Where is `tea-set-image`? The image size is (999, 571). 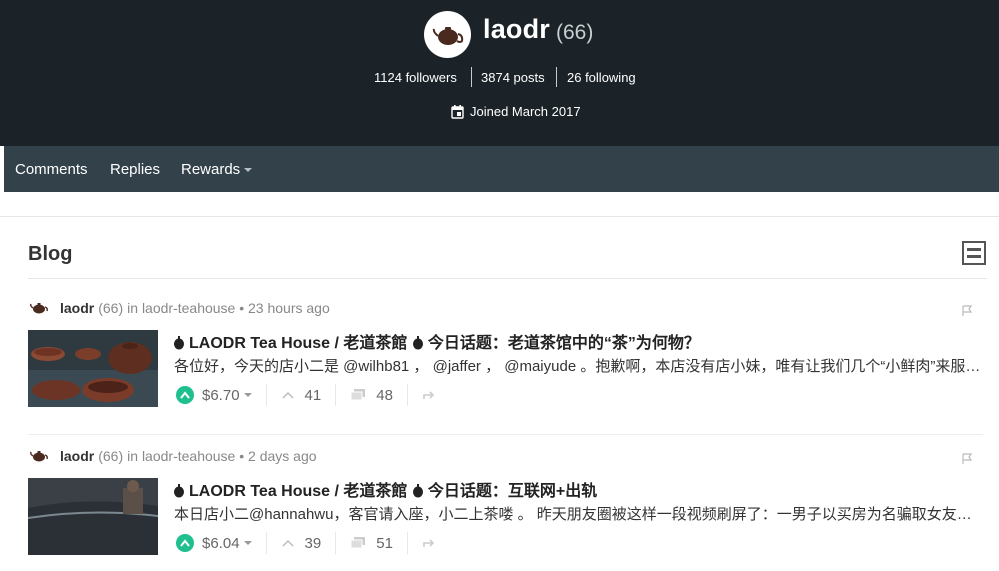
tea-set-image is located at coordinates (93, 368).